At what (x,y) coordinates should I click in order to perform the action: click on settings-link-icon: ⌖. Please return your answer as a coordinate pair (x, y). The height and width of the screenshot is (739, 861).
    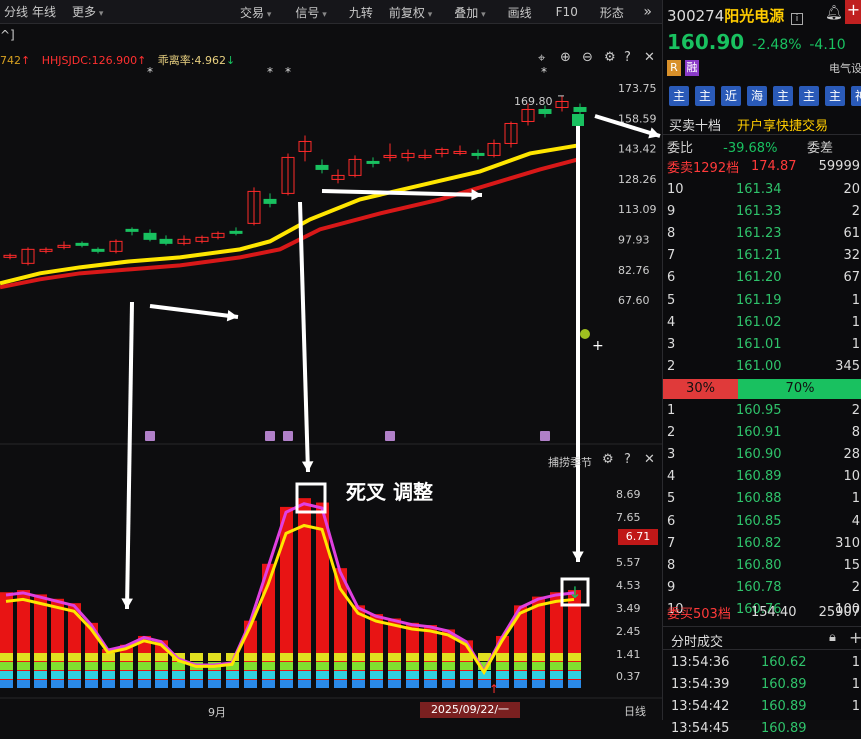
    Looking at the image, I should click on (541, 58).